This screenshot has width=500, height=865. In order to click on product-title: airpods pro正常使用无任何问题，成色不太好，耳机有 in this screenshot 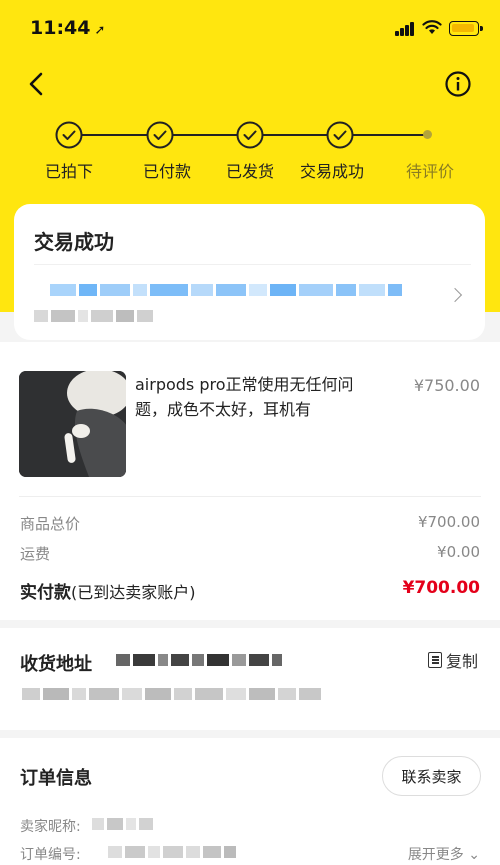, I will do `click(255, 397)`.